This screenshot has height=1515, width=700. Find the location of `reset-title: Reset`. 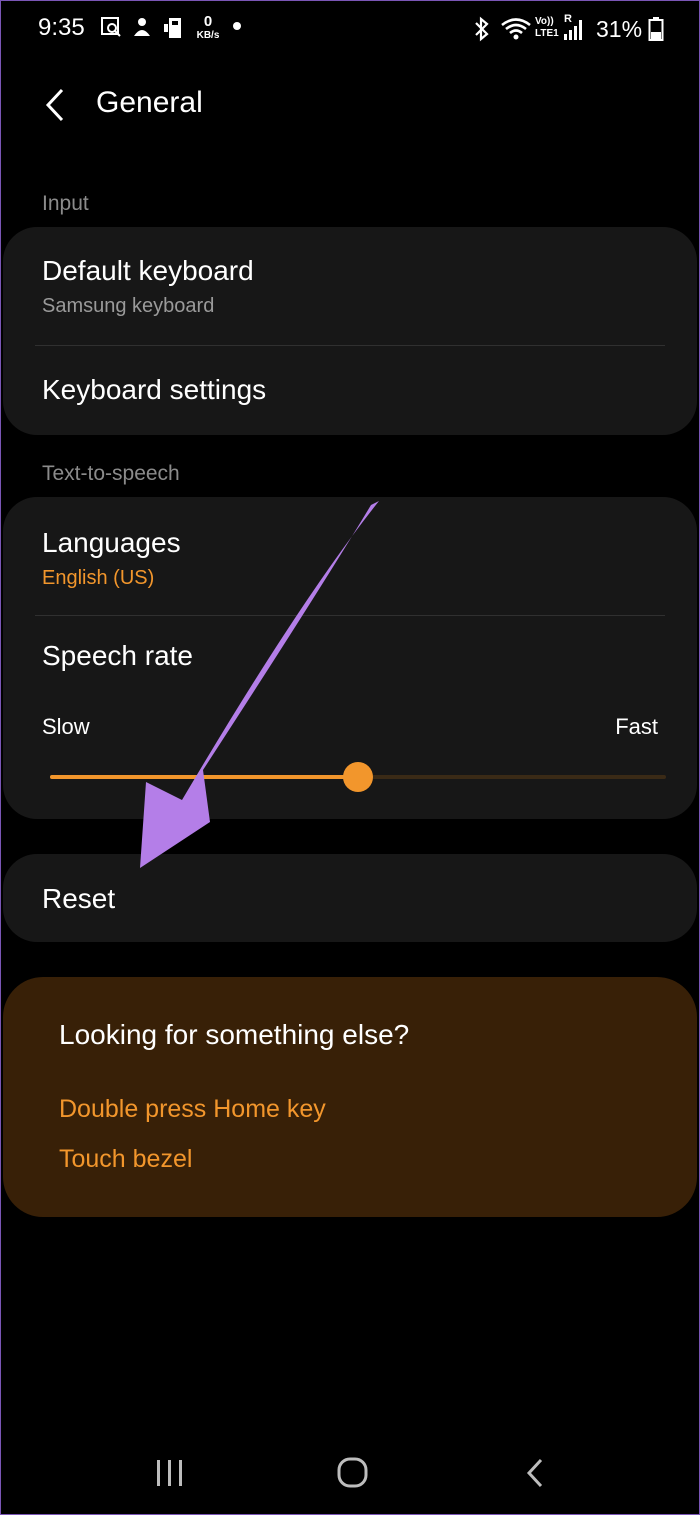

reset-title: Reset is located at coordinates (79, 898).